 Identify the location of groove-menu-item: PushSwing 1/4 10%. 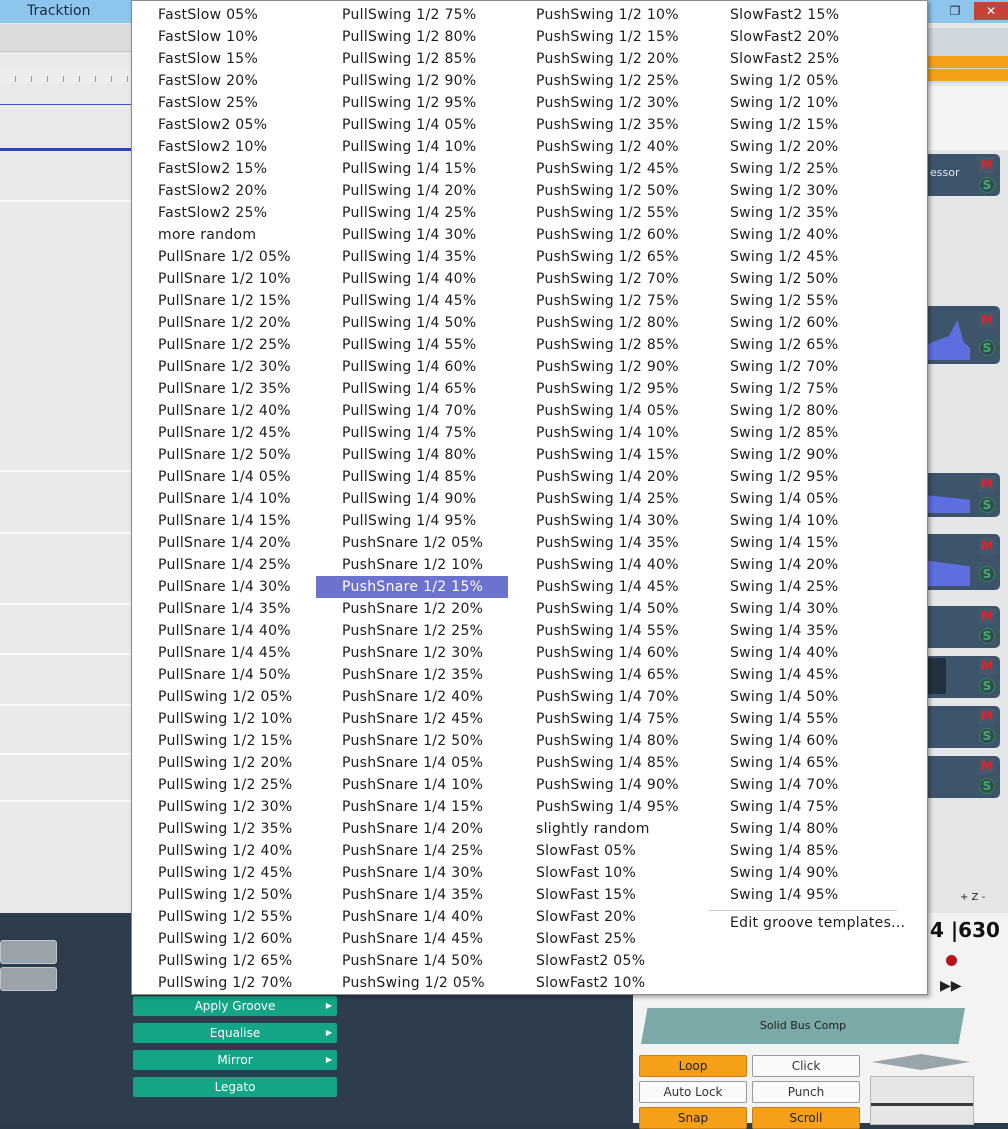
(607, 433).